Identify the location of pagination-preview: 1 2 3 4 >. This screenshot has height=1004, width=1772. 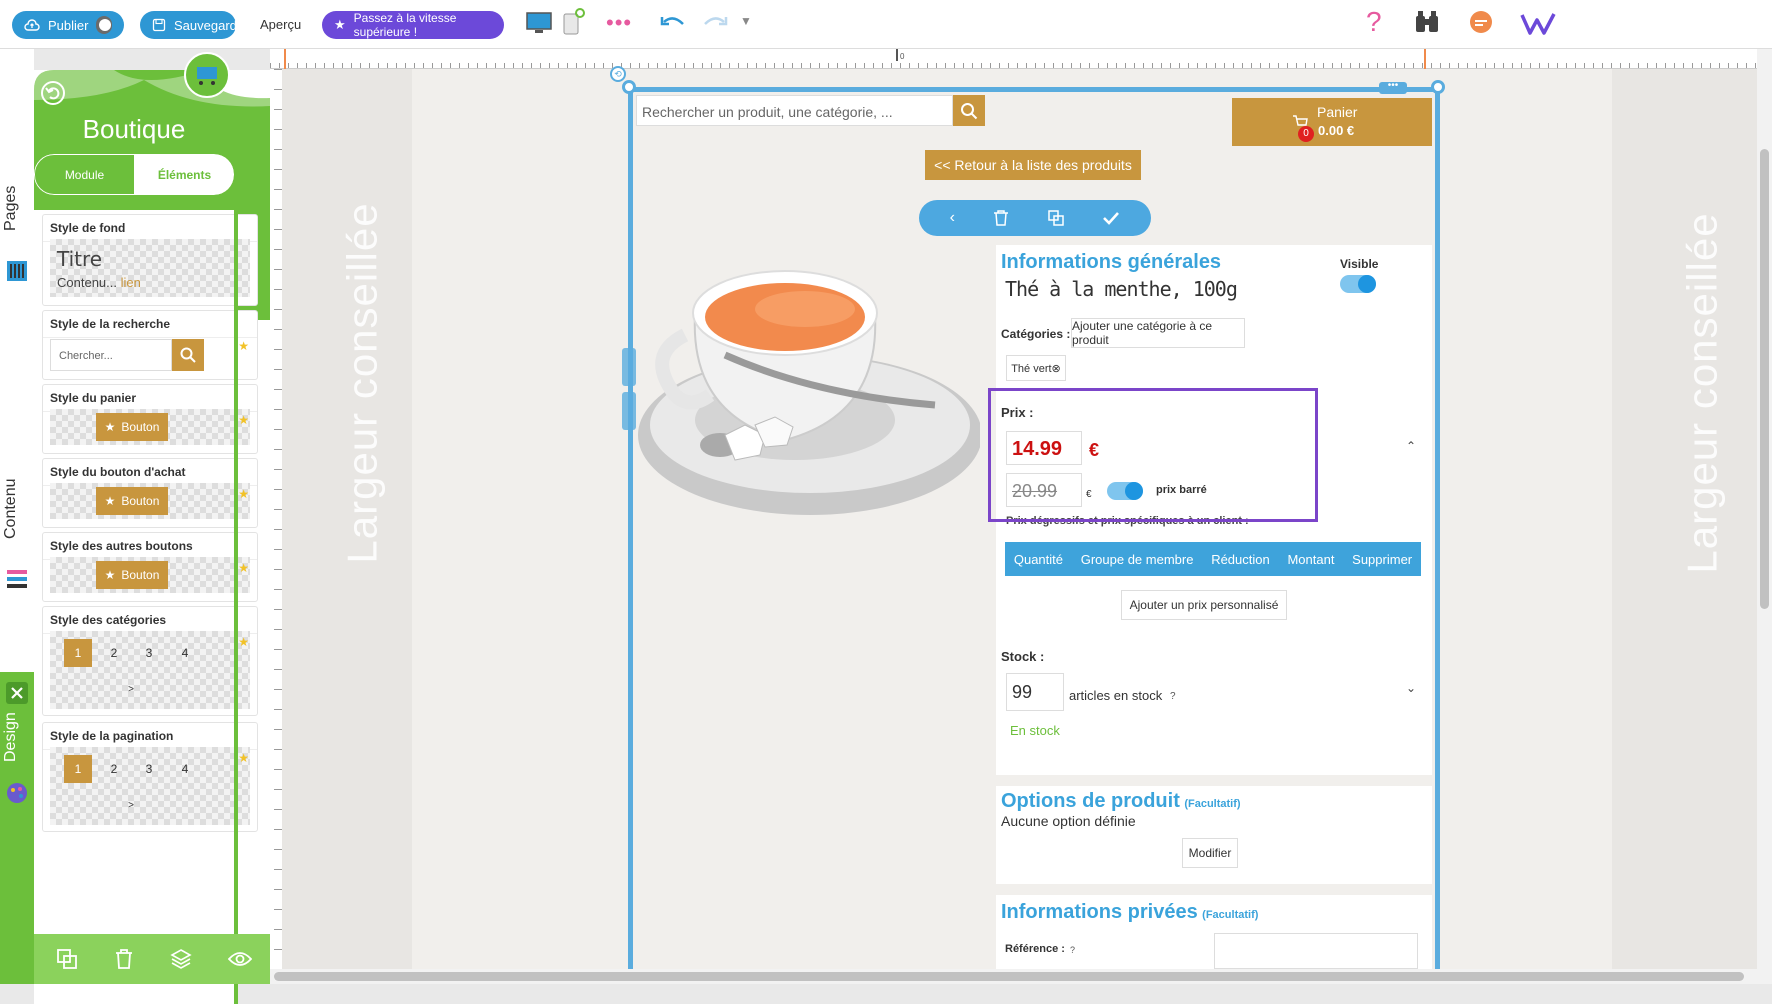
(150, 786).